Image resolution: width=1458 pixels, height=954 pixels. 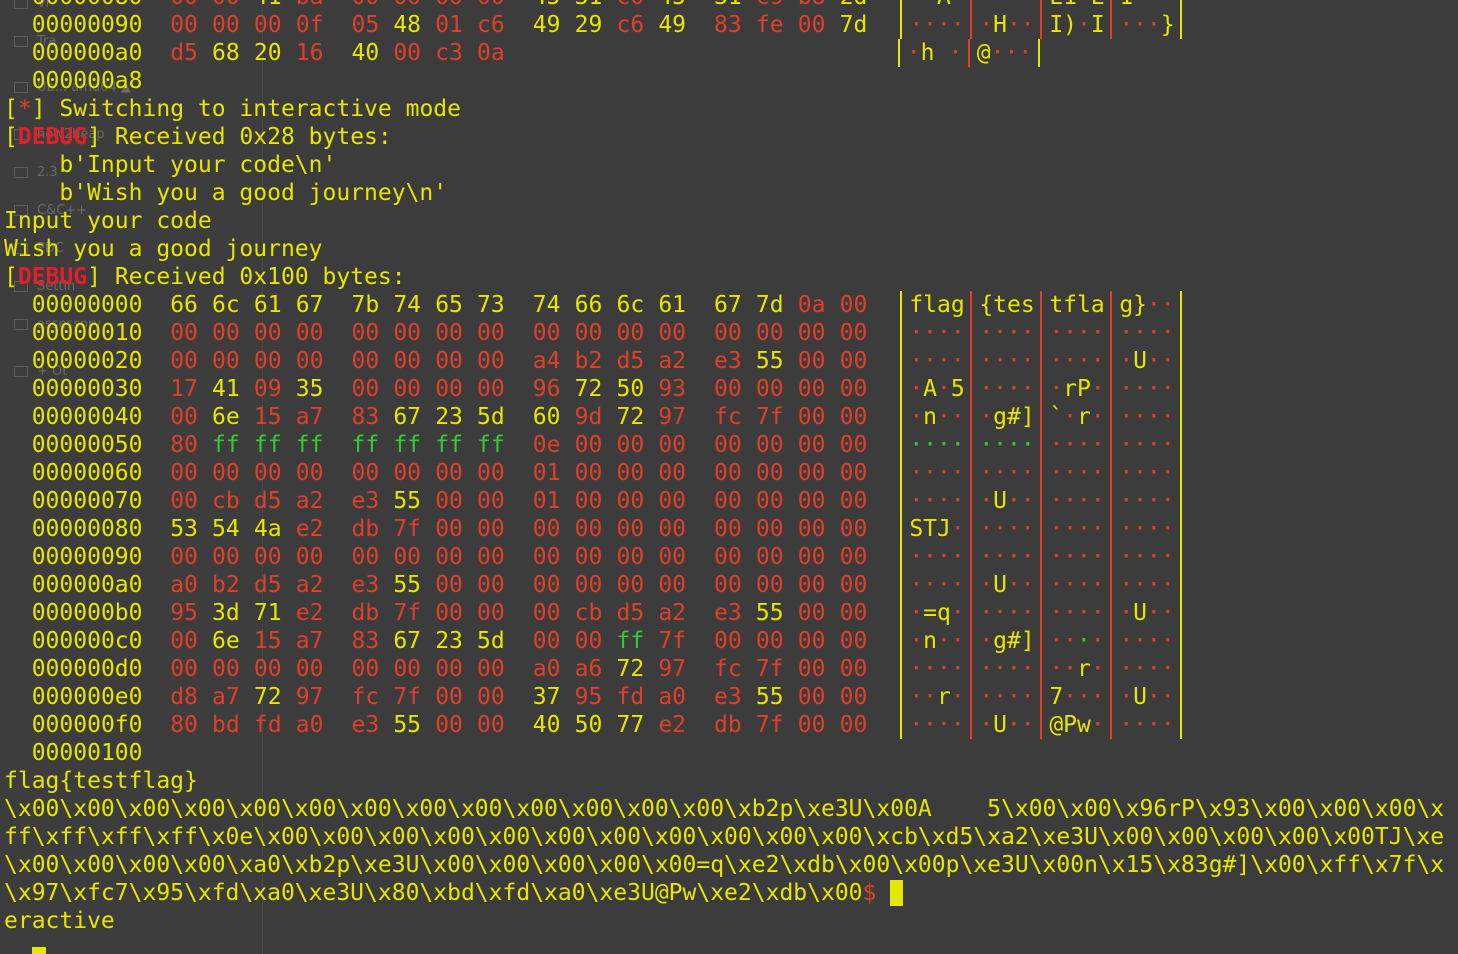 What do you see at coordinates (630, 697) in the screenshot?
I see `hex-byte: fd` at bounding box center [630, 697].